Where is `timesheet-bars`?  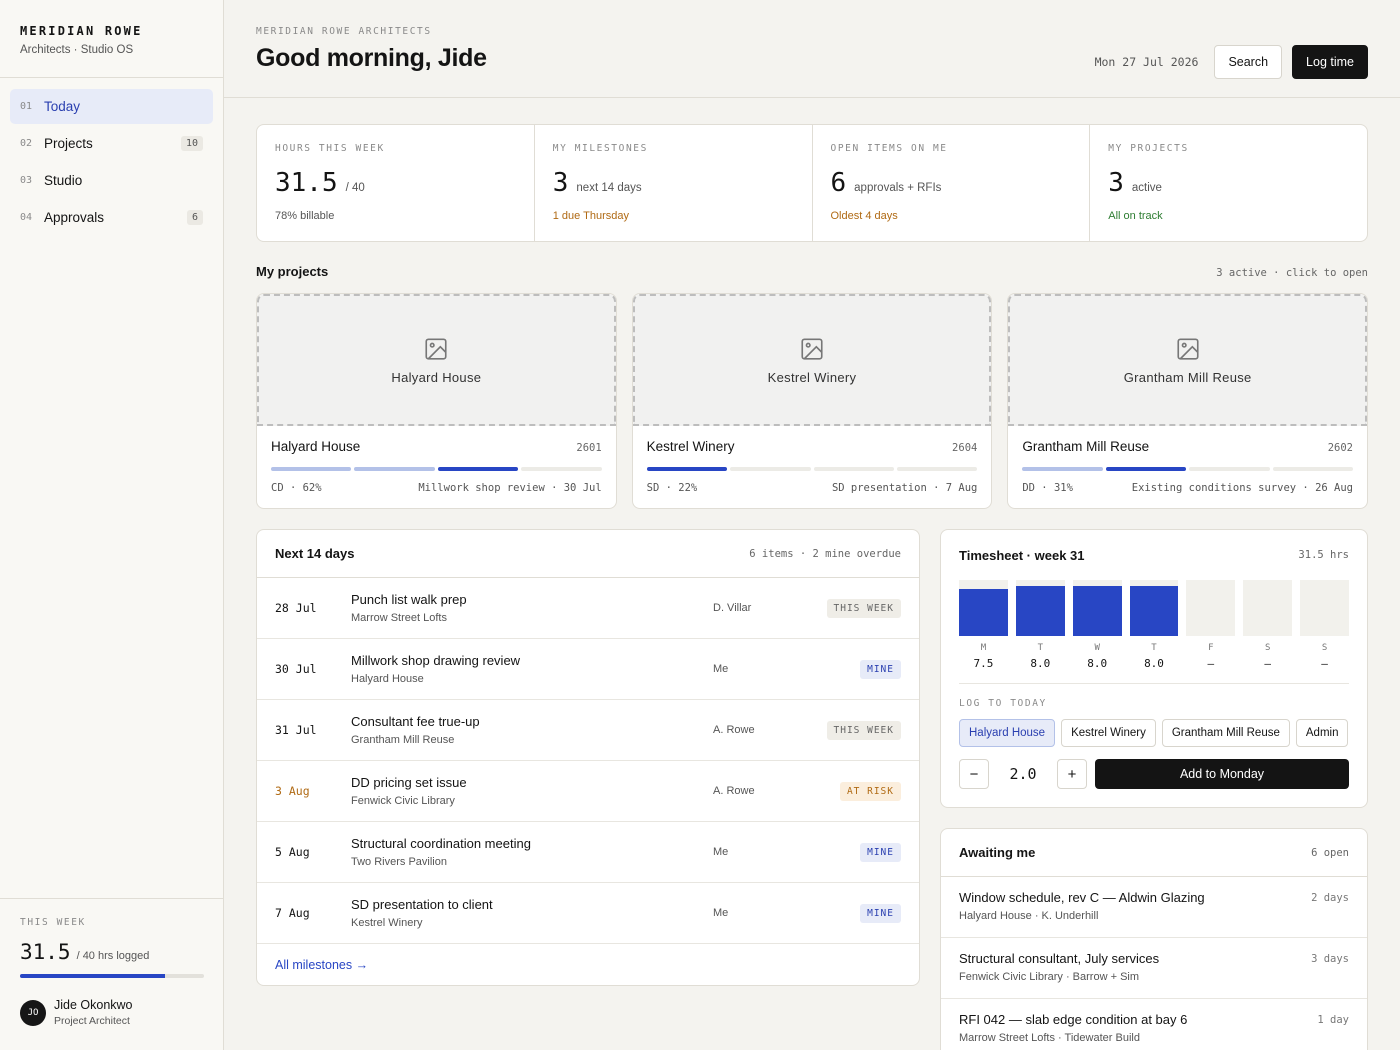 timesheet-bars is located at coordinates (1154, 608).